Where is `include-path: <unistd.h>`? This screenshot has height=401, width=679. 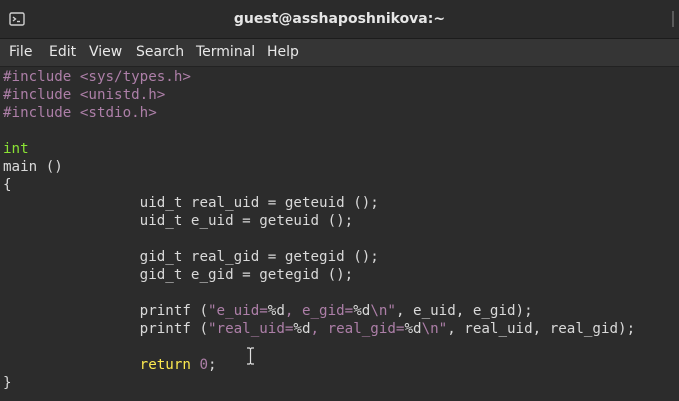 include-path: <unistd.h> is located at coordinates (118, 95).